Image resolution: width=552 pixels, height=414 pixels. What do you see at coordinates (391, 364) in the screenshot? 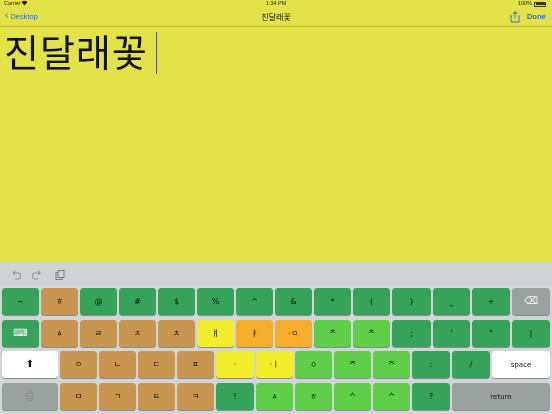
I see `key-2-9: ᄌ` at bounding box center [391, 364].